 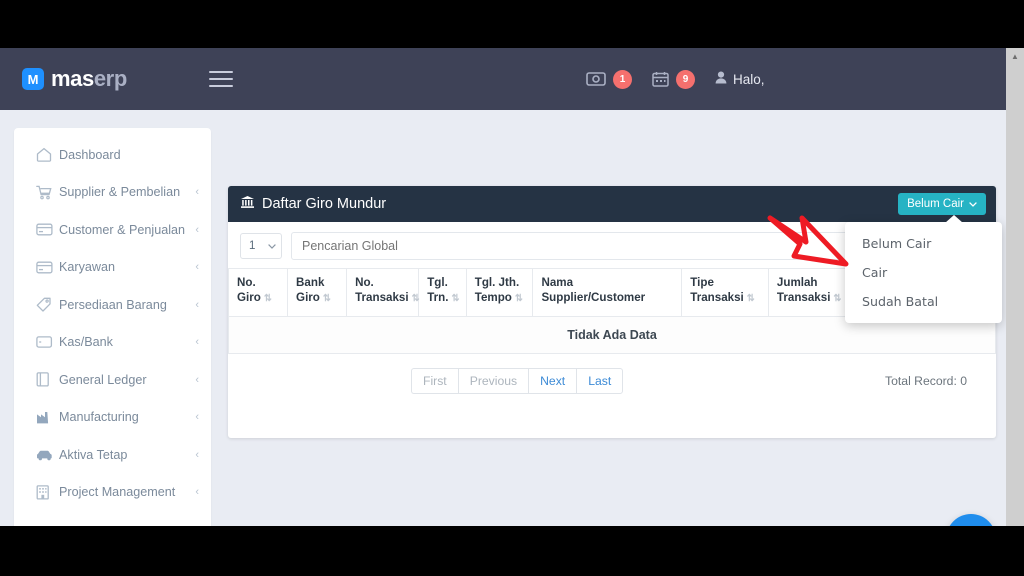 I want to click on status-filter-button: Belum Cair, so click(x=942, y=204).